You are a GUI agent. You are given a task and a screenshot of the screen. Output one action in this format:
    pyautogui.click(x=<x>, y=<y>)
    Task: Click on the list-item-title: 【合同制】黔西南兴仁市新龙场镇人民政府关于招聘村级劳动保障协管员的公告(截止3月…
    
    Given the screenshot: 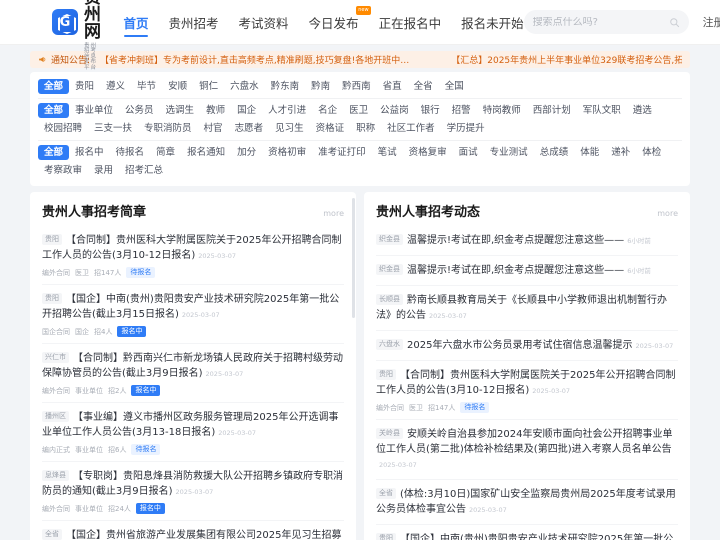 What is the action you would take?
    pyautogui.click(x=192, y=366)
    